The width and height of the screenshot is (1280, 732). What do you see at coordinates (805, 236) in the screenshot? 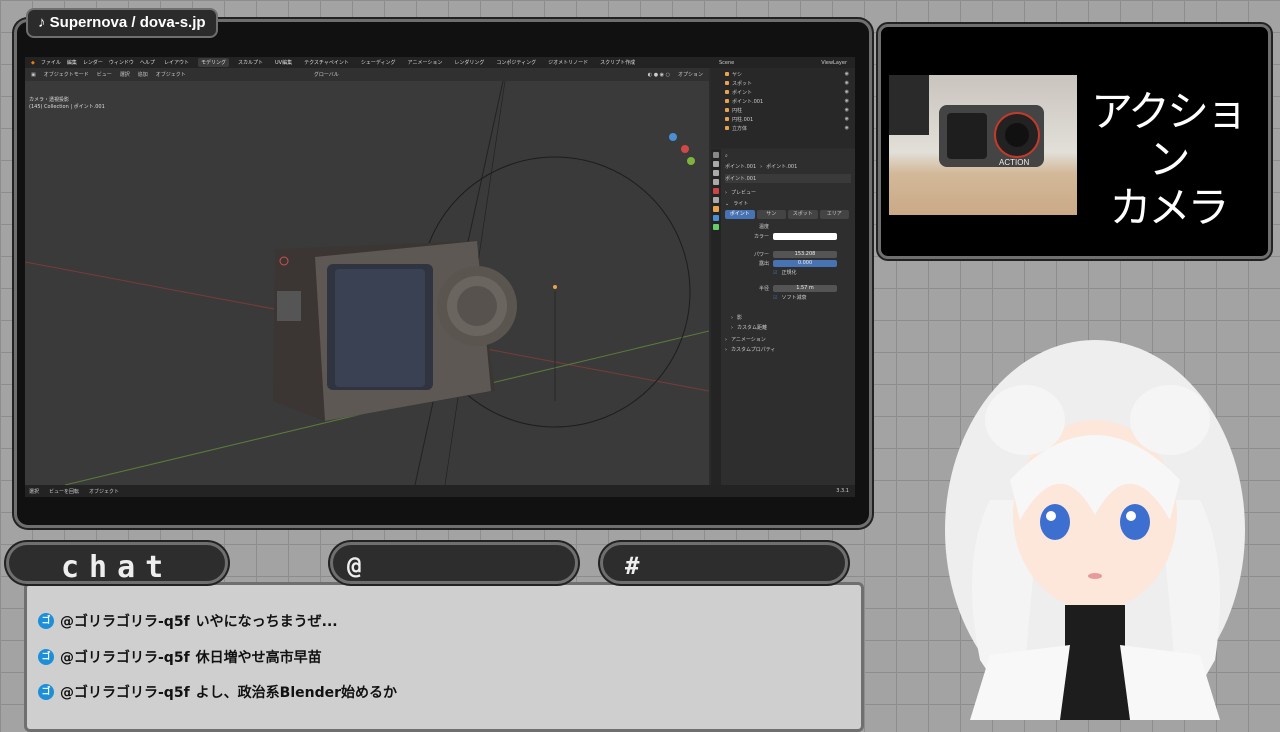
I see `color-swatch` at bounding box center [805, 236].